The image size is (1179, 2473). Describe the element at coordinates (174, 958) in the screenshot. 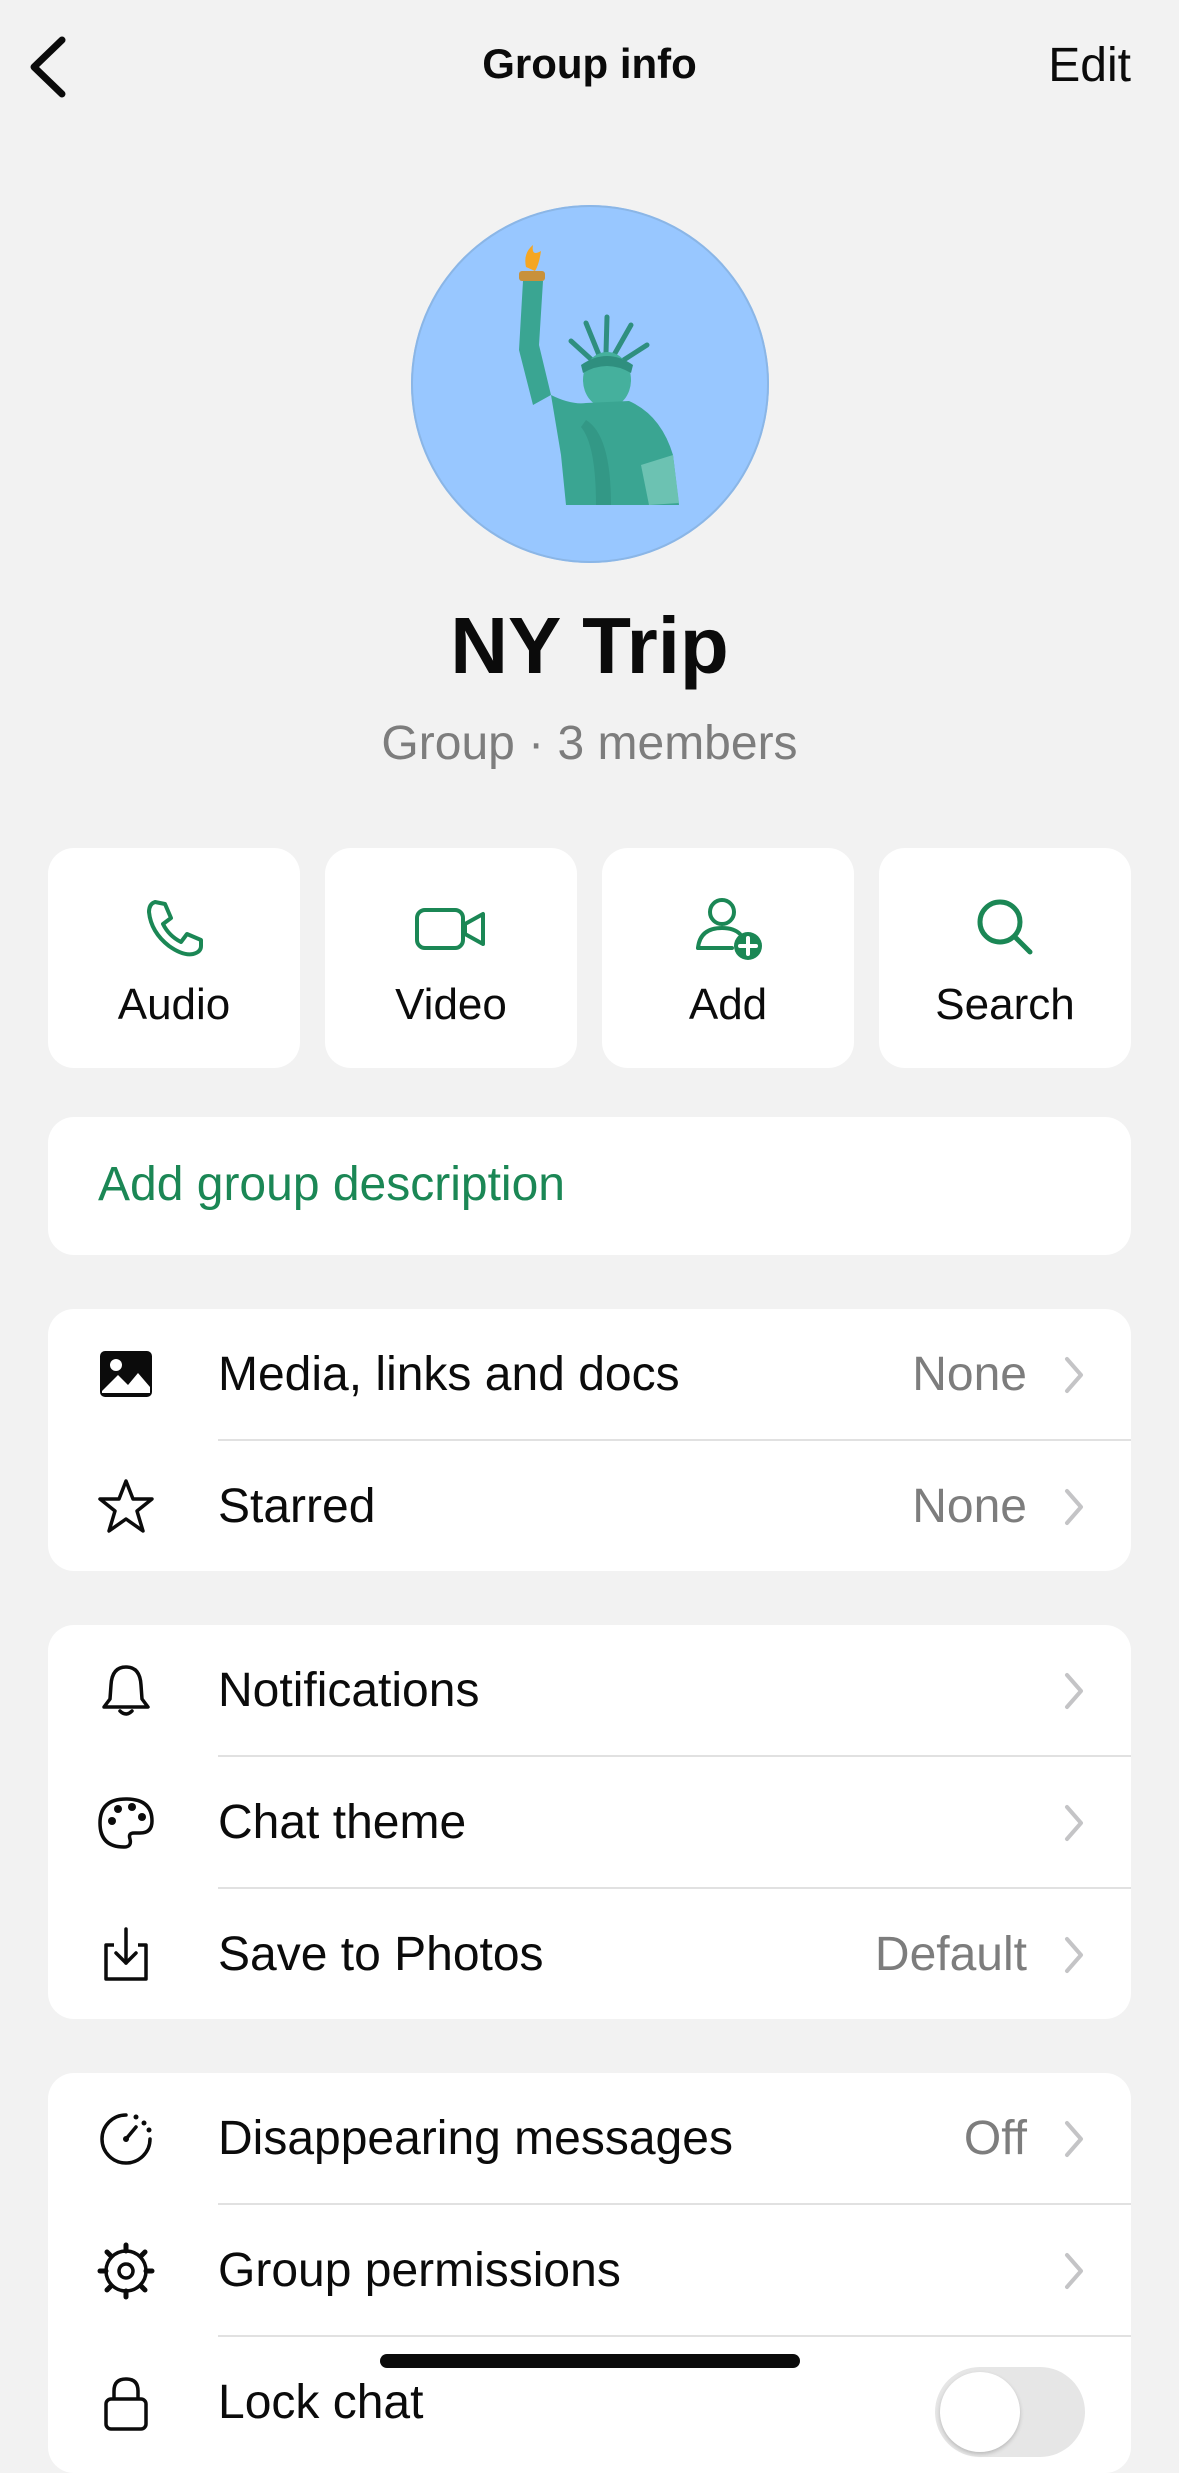

I see `audio-call-button: Audio` at that location.